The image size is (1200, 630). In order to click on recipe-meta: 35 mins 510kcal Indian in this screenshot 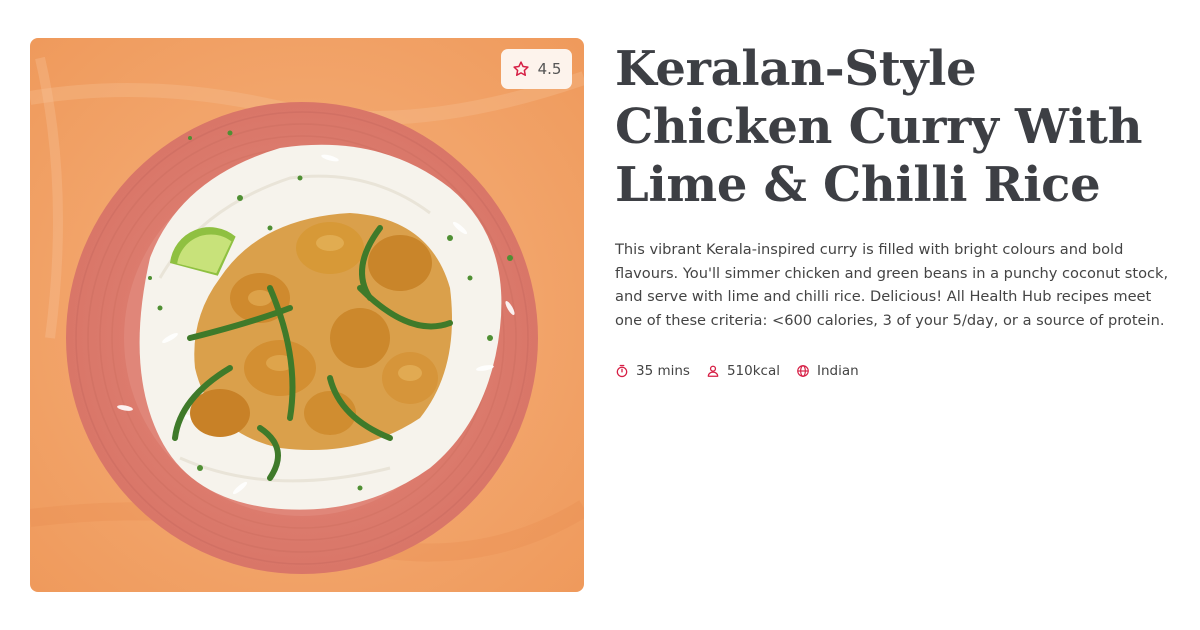, I will do `click(895, 371)`.